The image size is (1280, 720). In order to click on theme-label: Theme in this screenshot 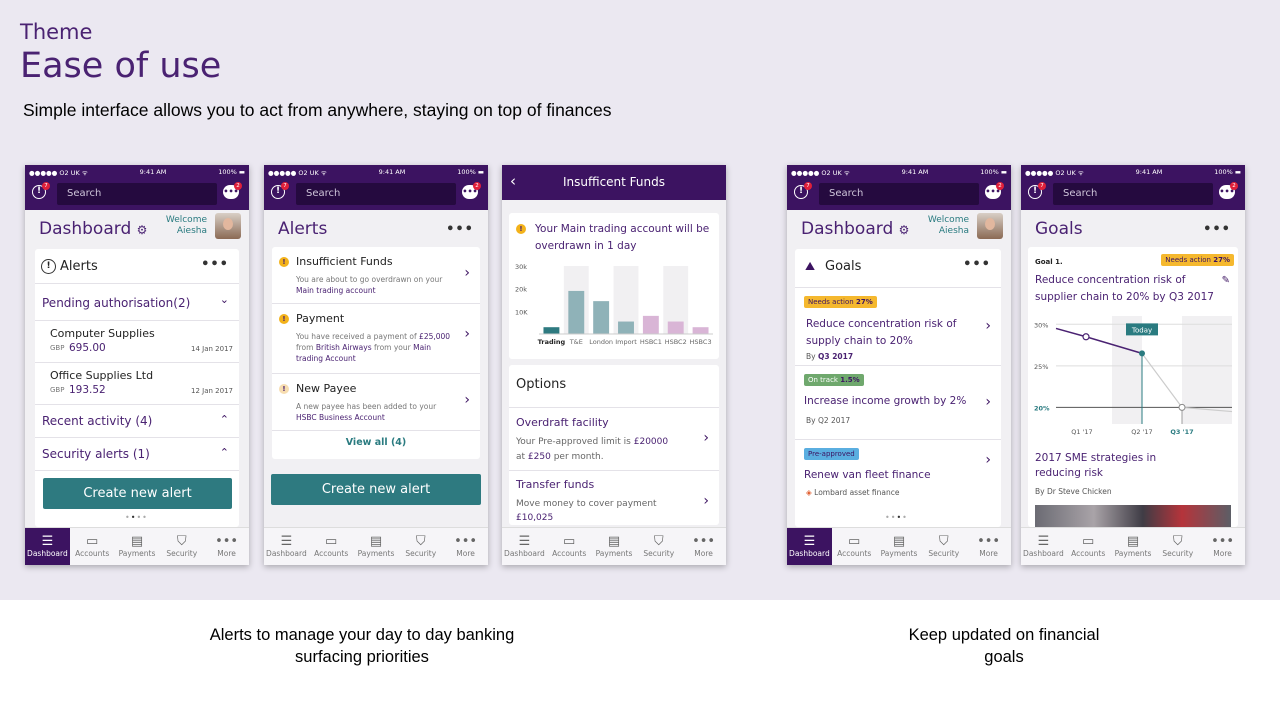, I will do `click(56, 32)`.